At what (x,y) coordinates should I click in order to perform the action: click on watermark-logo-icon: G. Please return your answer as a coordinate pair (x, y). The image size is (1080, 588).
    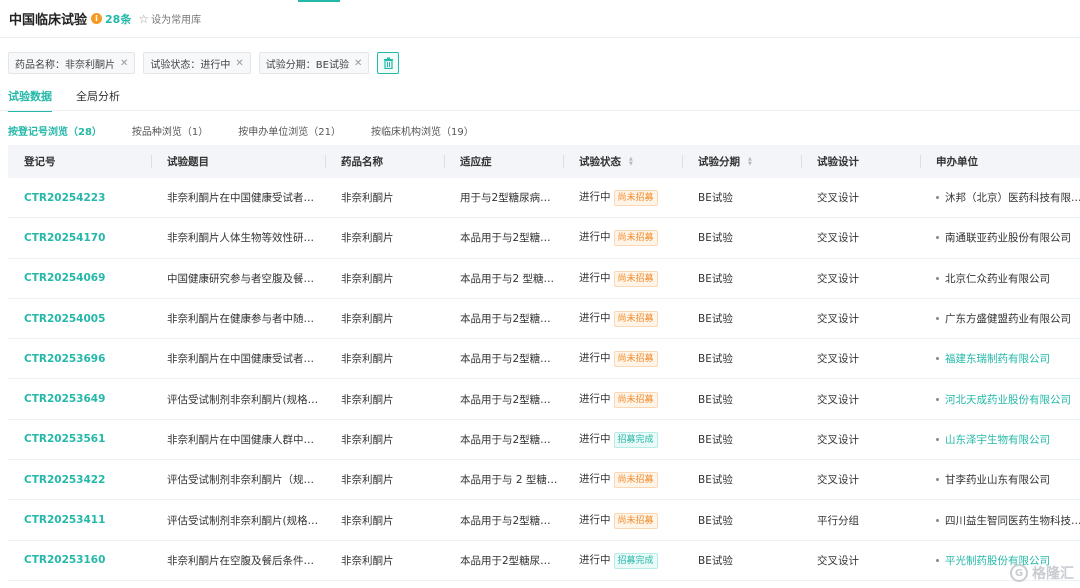
    Looking at the image, I should click on (1019, 573).